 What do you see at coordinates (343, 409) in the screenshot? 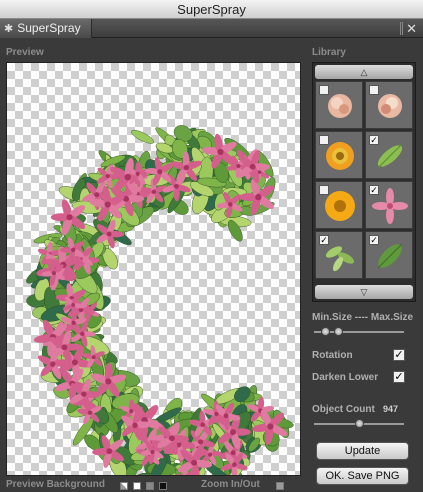
I see `object-count-label: Object Count` at bounding box center [343, 409].